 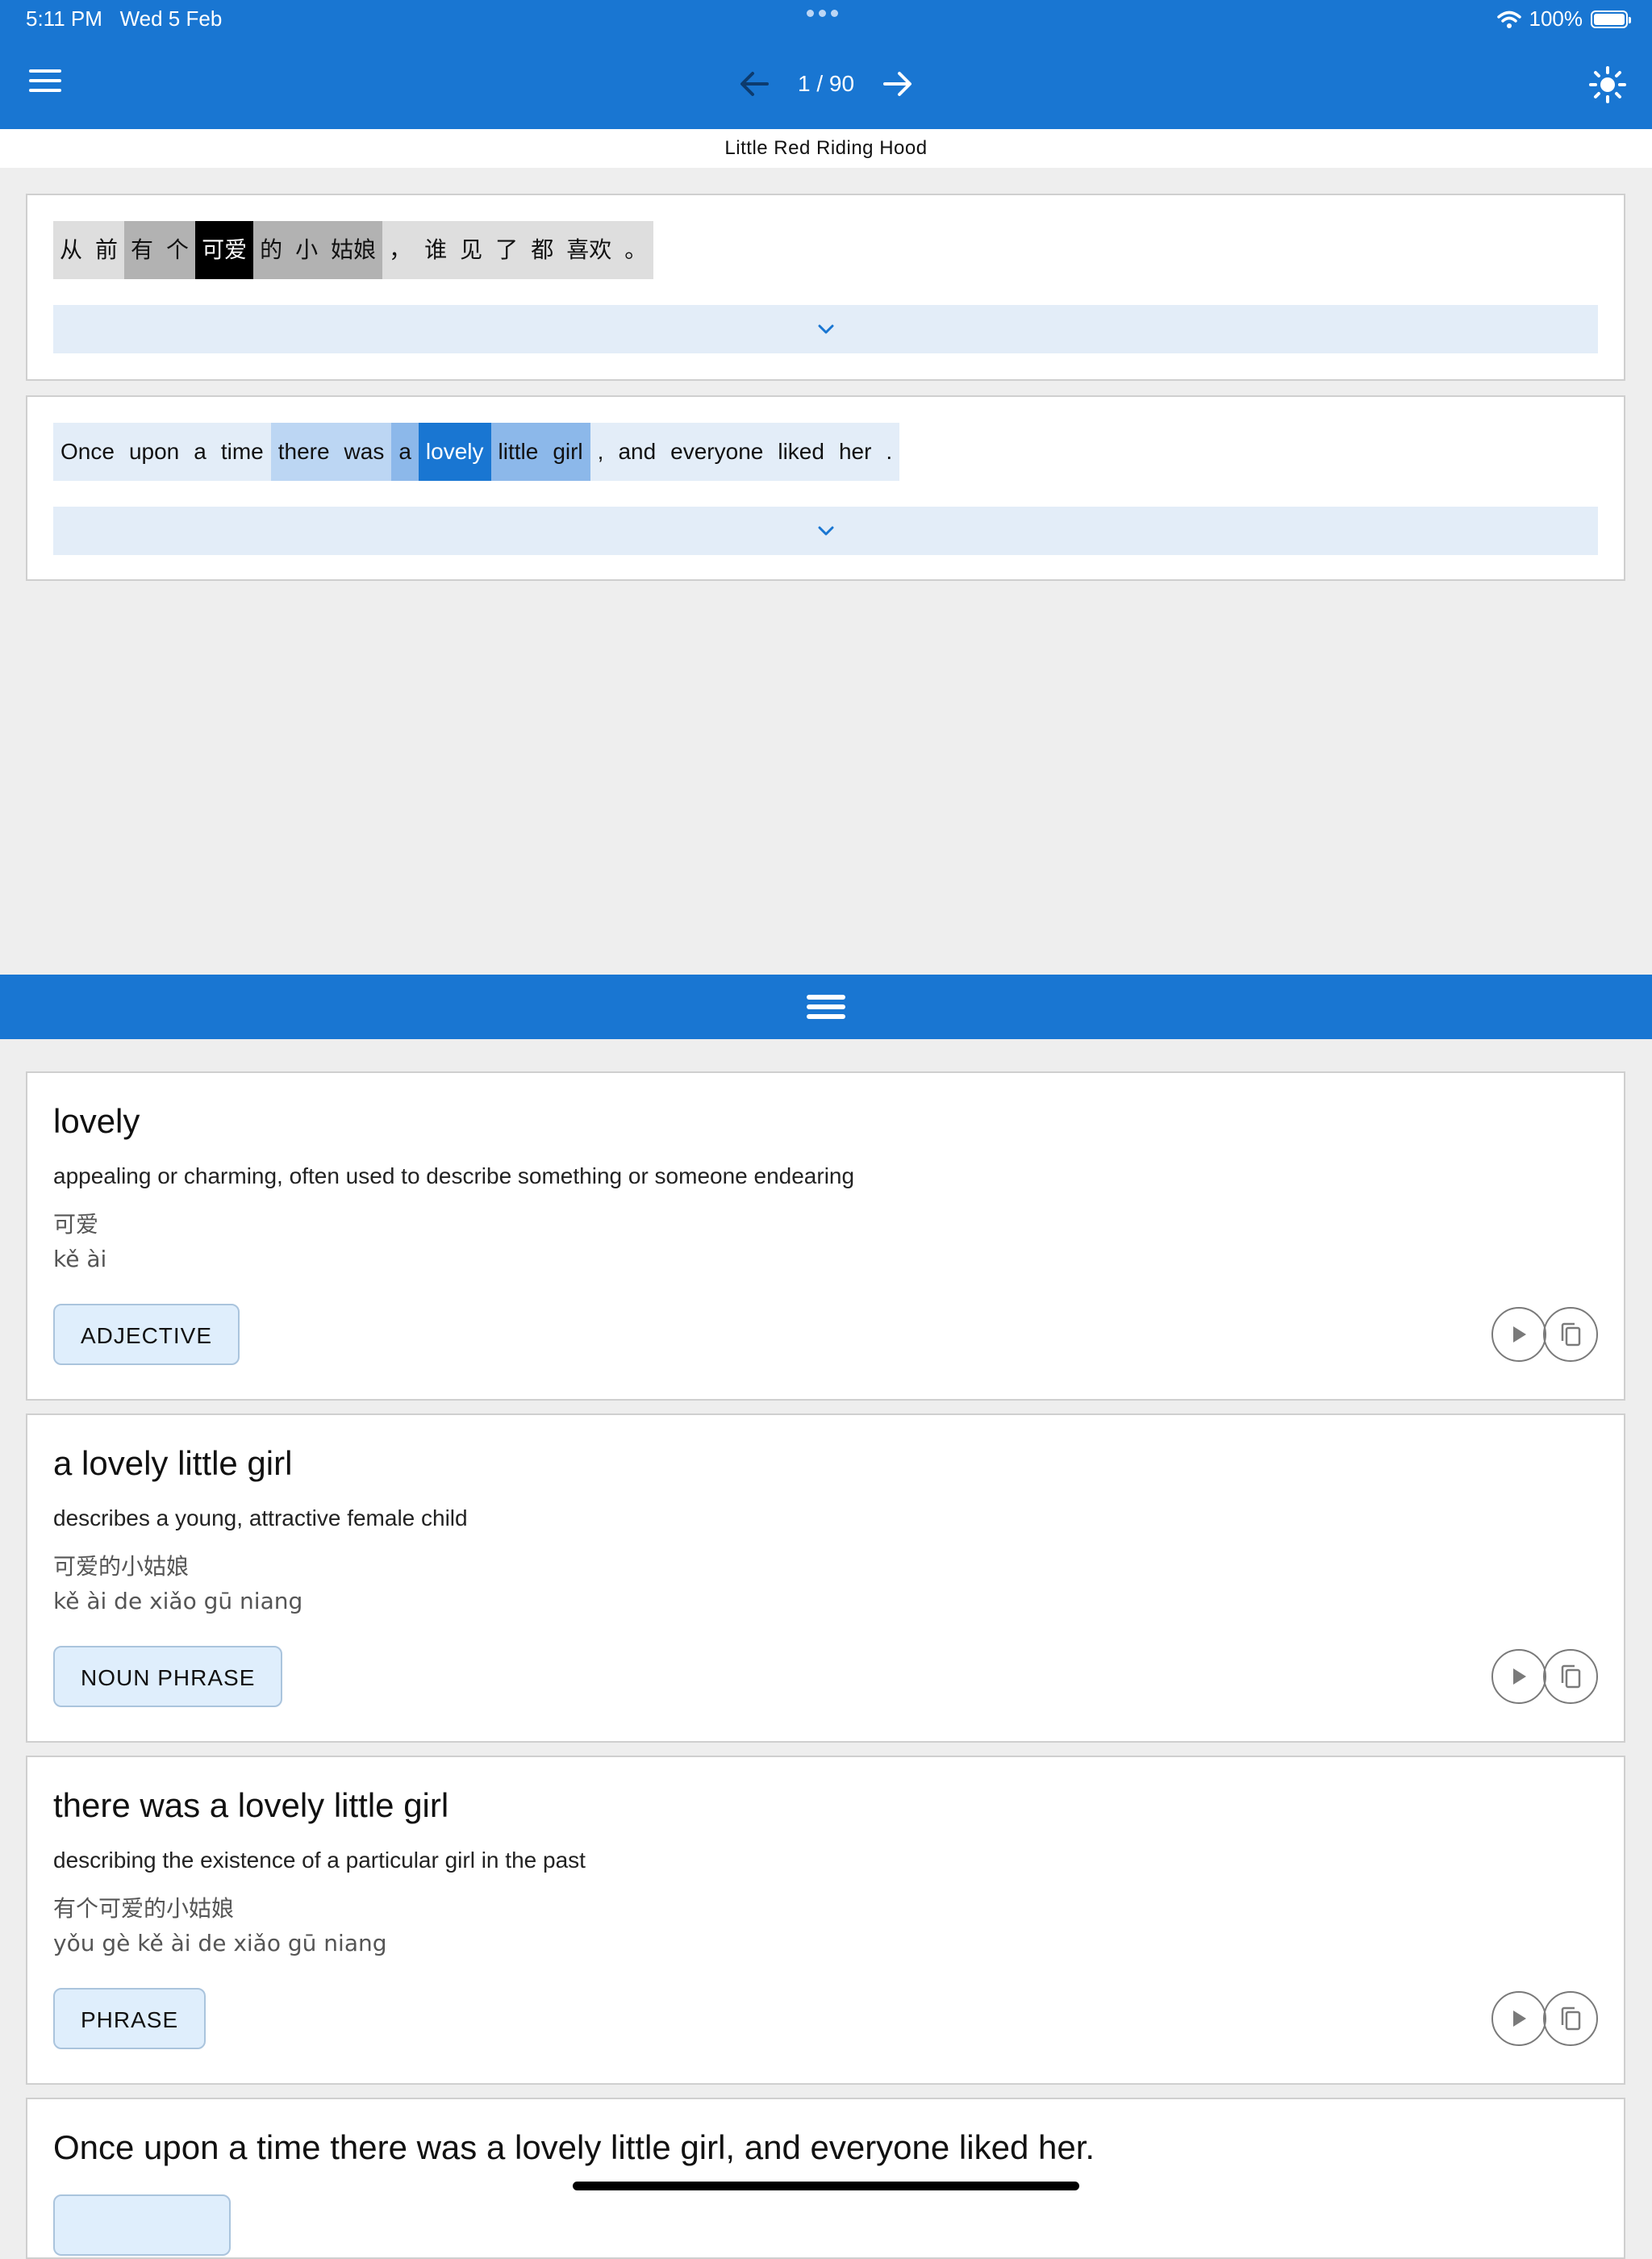 What do you see at coordinates (826, 149) in the screenshot?
I see `story-title: Little Red Riding Hood` at bounding box center [826, 149].